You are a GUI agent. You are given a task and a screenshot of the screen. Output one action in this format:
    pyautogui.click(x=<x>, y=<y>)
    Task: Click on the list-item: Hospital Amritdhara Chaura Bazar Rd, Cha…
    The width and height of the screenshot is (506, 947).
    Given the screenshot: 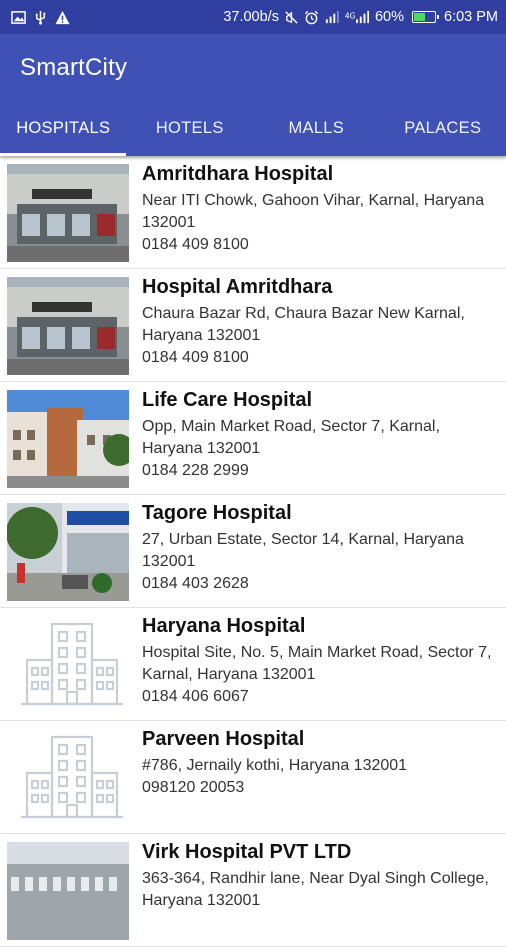 What is the action you would take?
    pyautogui.click(x=253, y=325)
    